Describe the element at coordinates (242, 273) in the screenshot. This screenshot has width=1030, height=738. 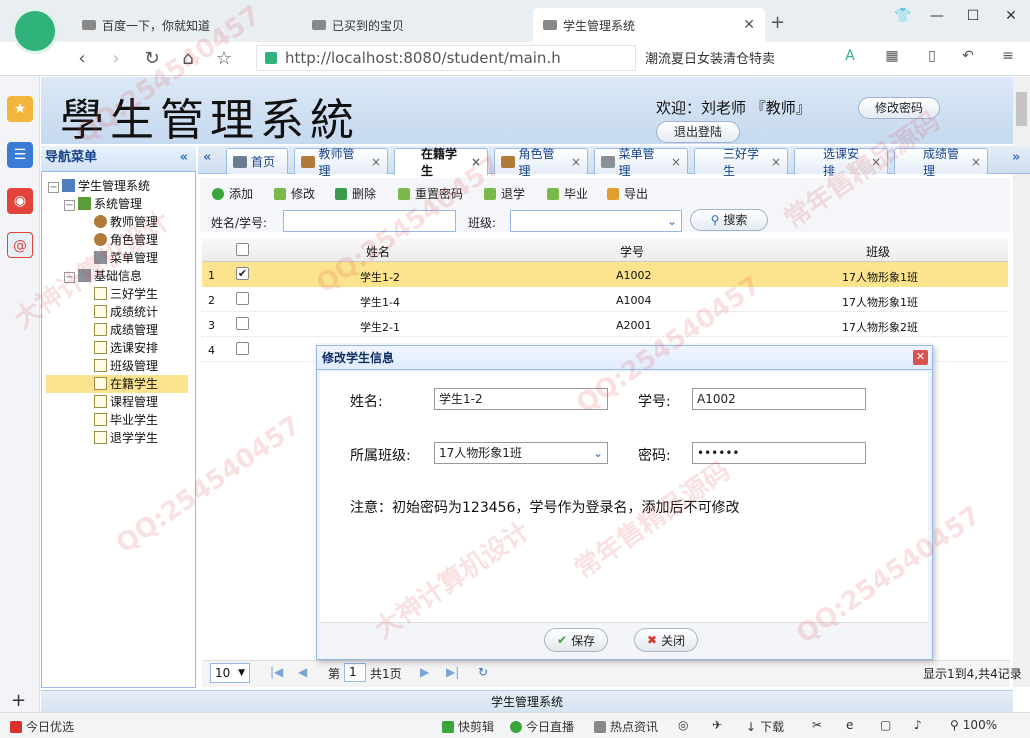
I see `row-checkbox: ✔` at that location.